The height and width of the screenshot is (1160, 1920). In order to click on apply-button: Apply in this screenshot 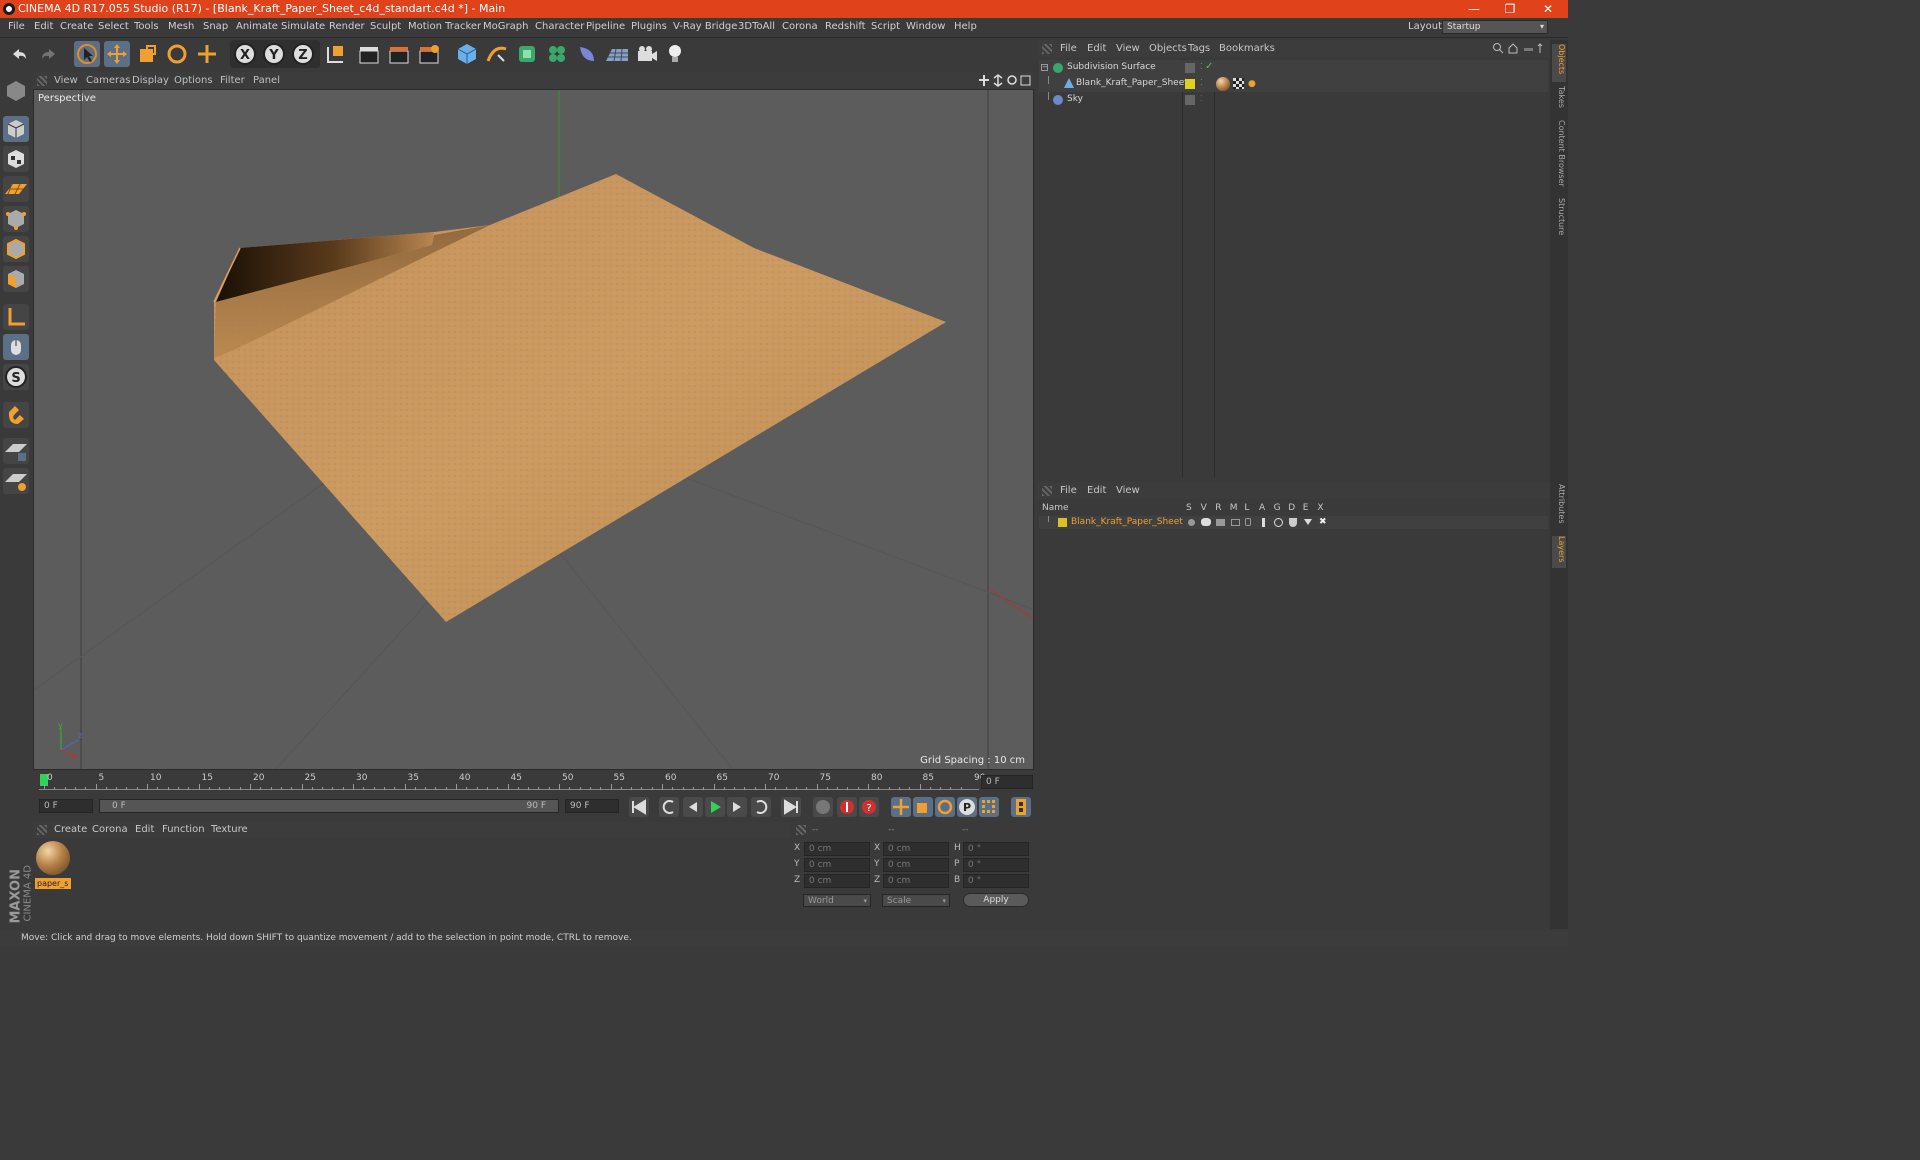, I will do `click(996, 900)`.